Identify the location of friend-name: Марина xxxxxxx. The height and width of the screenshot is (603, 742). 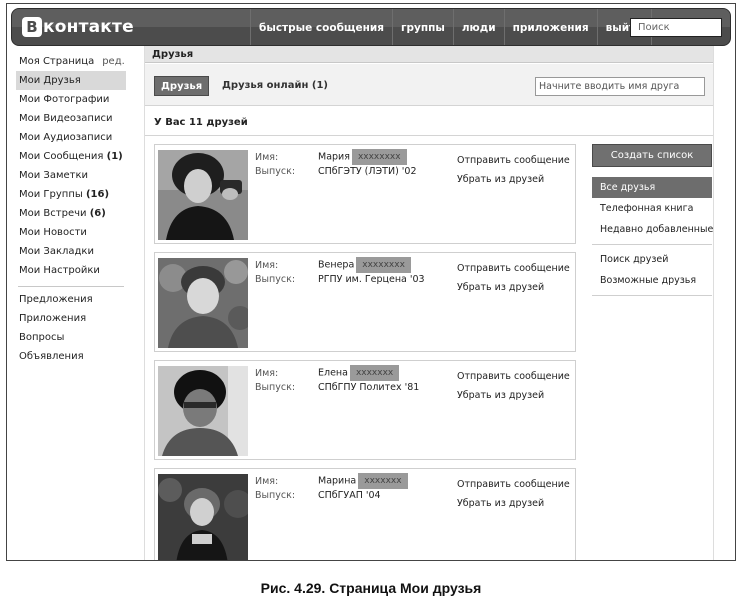
(363, 481).